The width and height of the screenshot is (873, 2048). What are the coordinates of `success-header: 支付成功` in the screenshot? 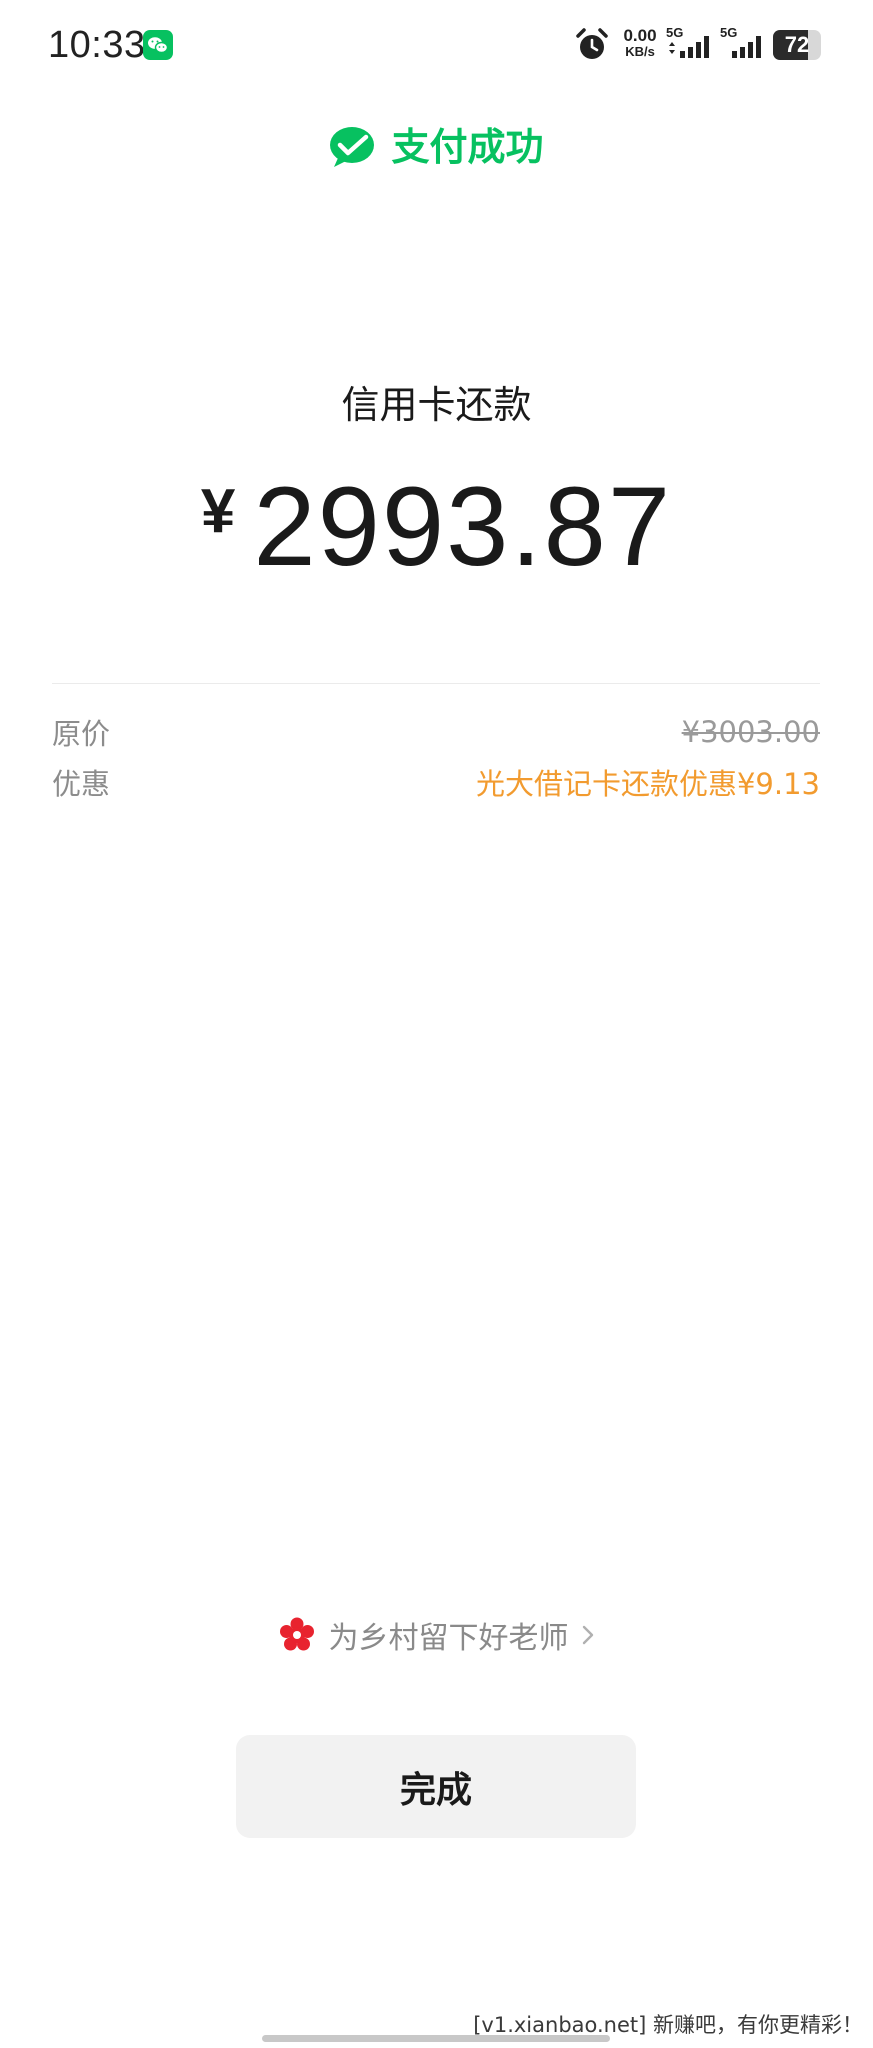 It's located at (436, 147).